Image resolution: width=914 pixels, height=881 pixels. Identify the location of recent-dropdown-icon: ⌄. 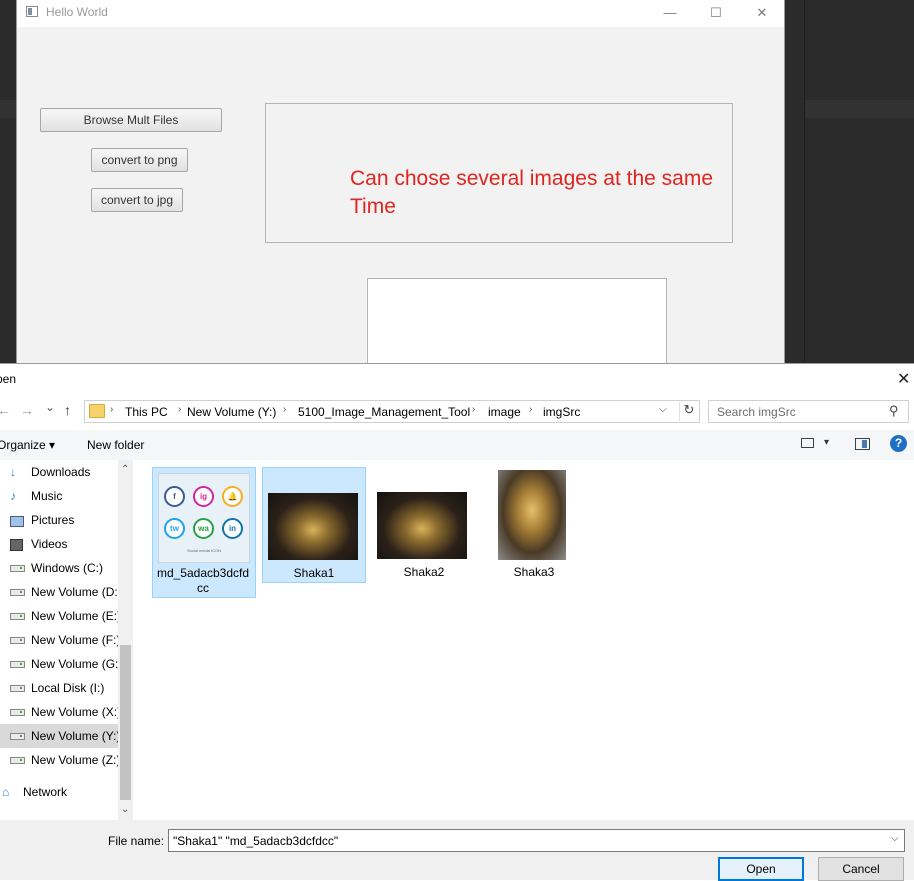
(50, 407).